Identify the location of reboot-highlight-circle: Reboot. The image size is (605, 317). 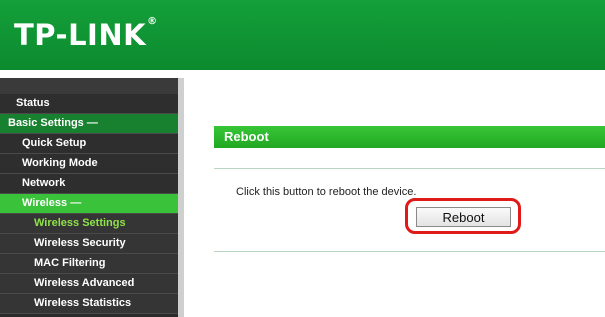
(463, 216).